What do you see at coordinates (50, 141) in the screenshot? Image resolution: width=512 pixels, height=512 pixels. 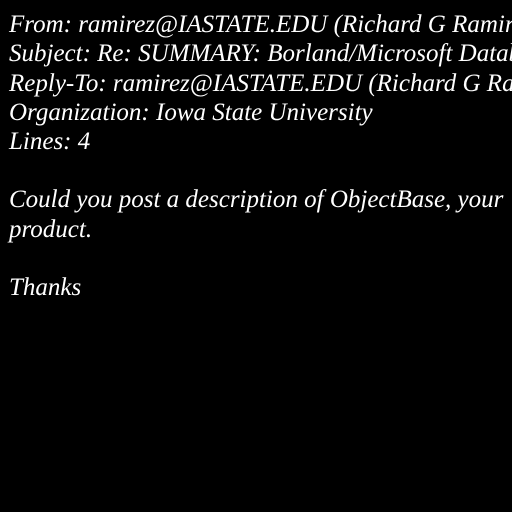 I see `lines-header: Lines: 4` at bounding box center [50, 141].